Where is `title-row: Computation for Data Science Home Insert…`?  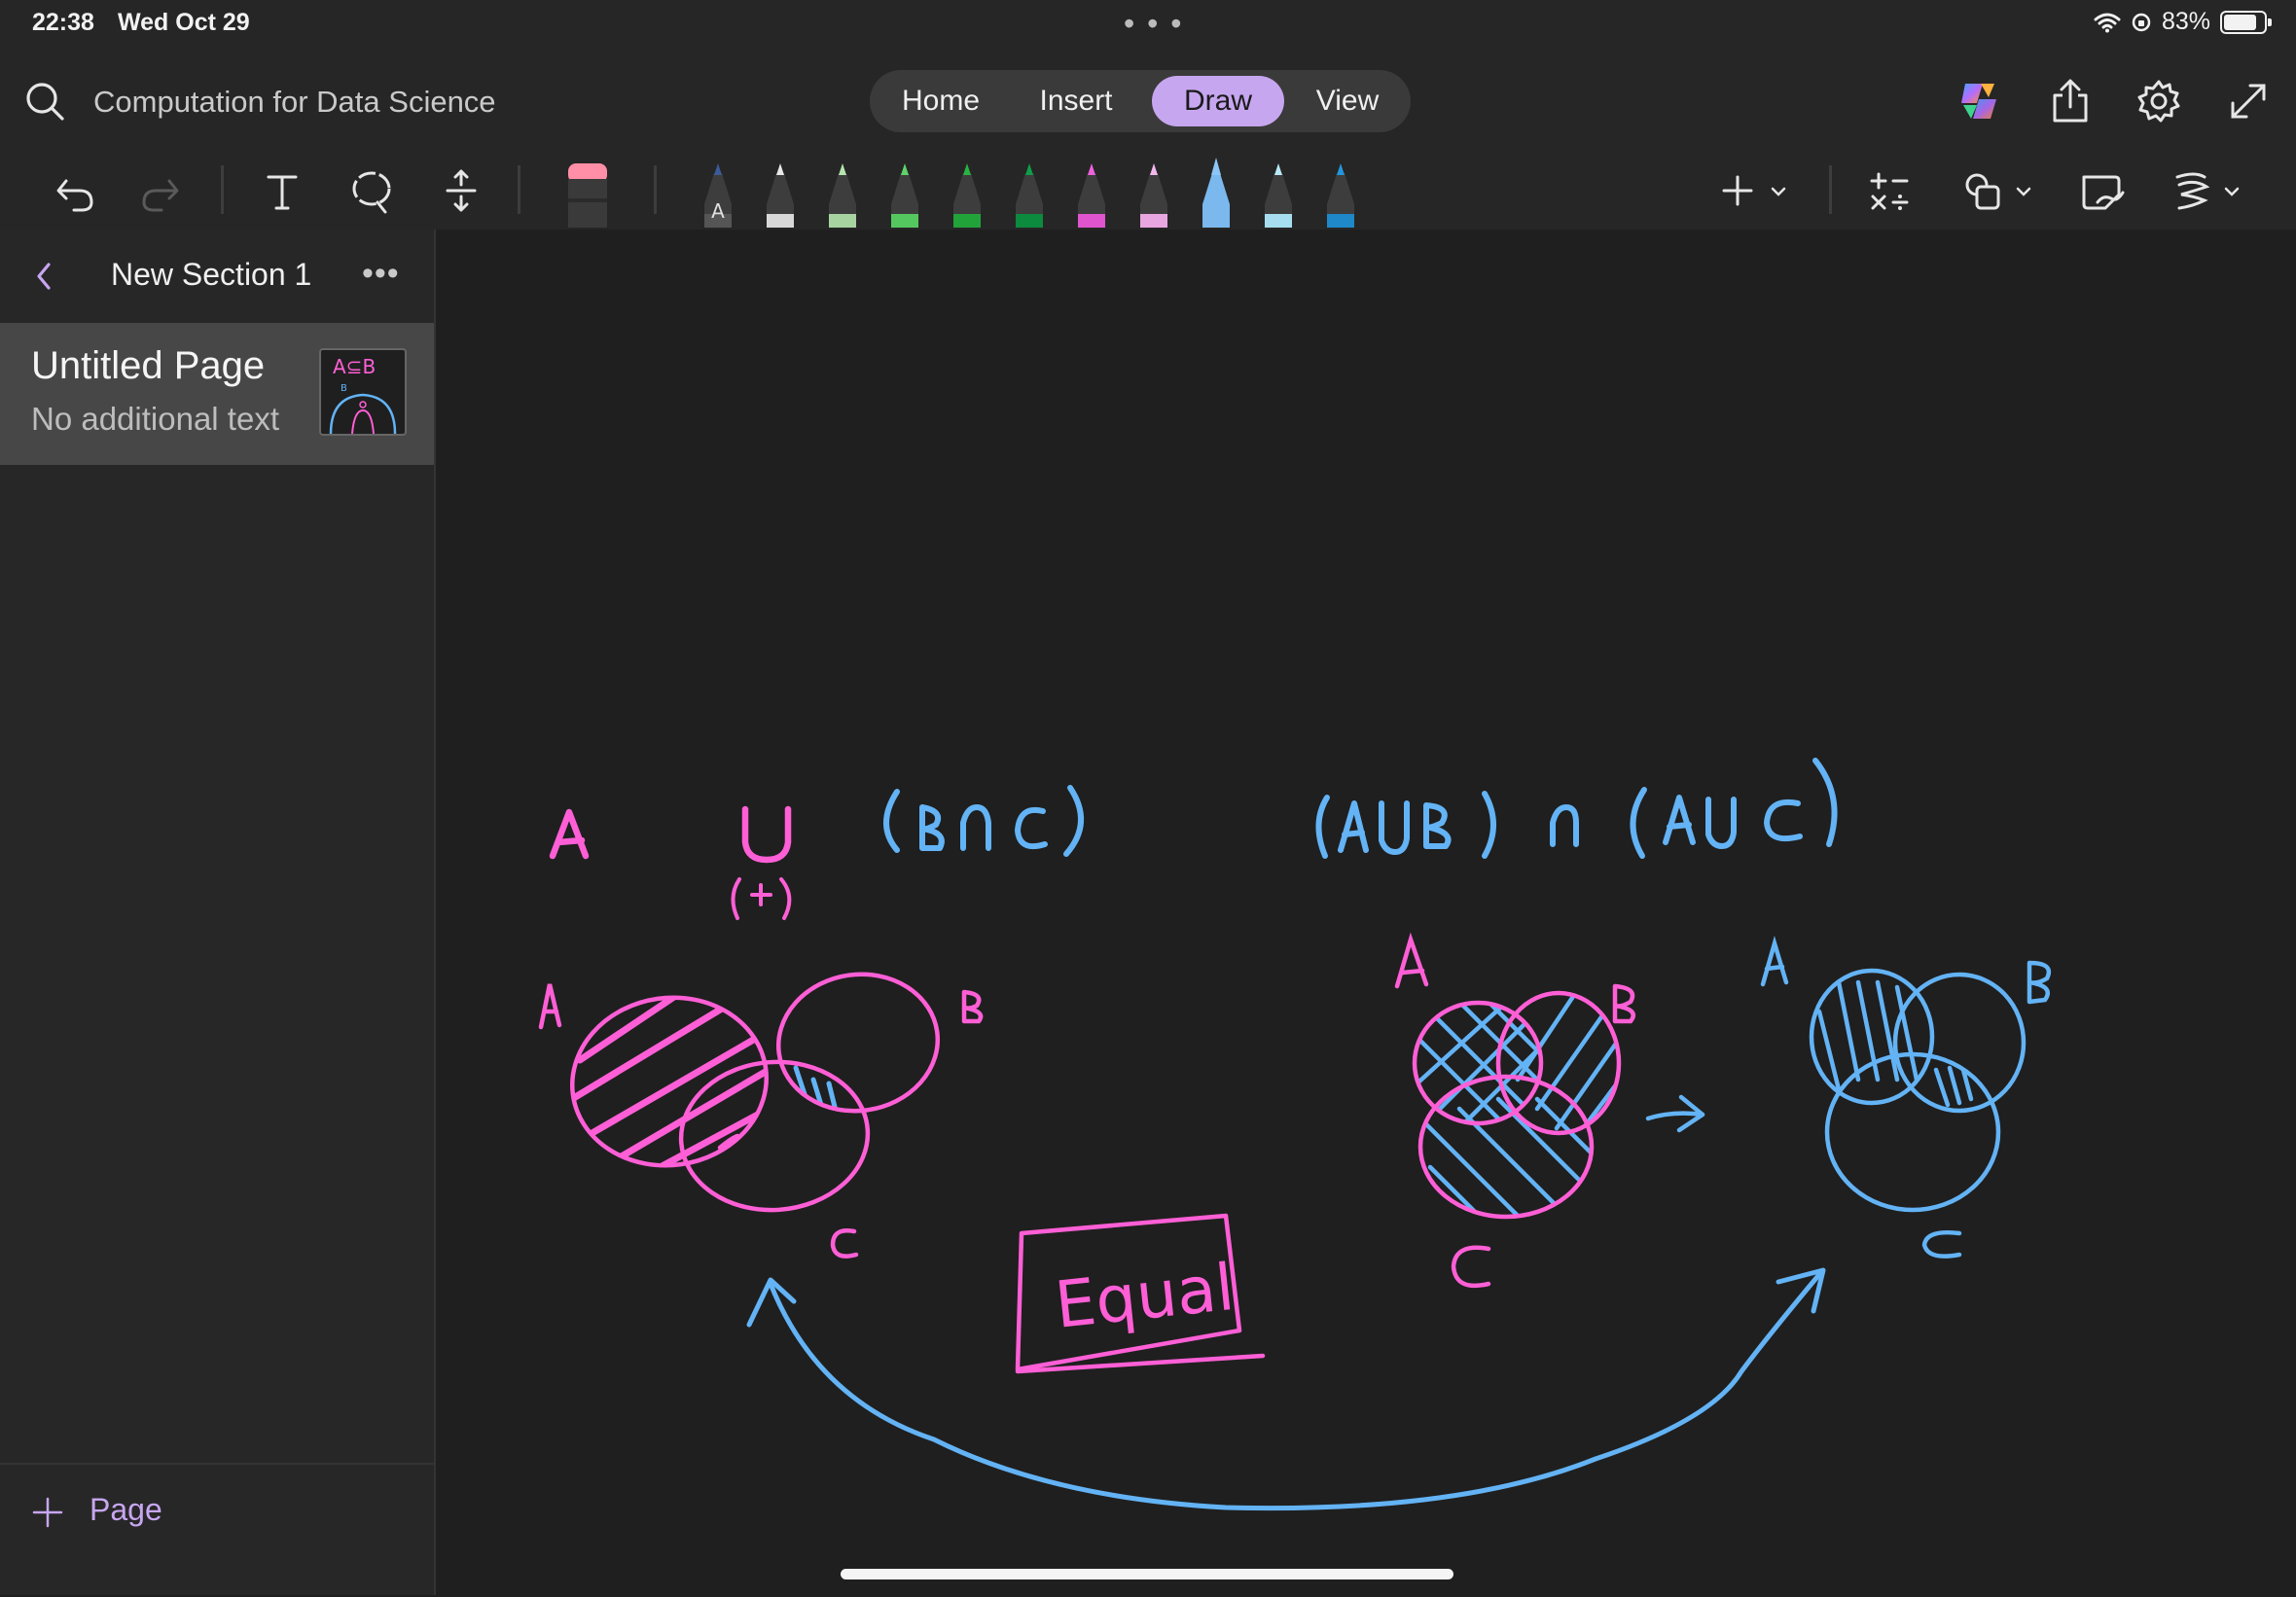
title-row: Computation for Data Science Home Insert… is located at coordinates (1148, 101).